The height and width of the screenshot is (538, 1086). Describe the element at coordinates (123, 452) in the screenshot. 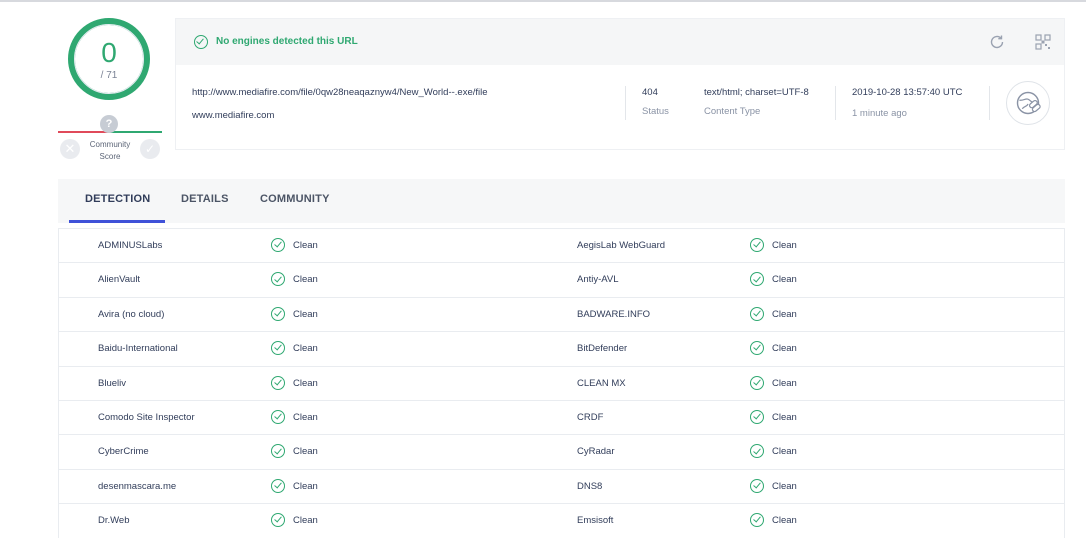

I see `engine-name: CyberCrime` at that location.